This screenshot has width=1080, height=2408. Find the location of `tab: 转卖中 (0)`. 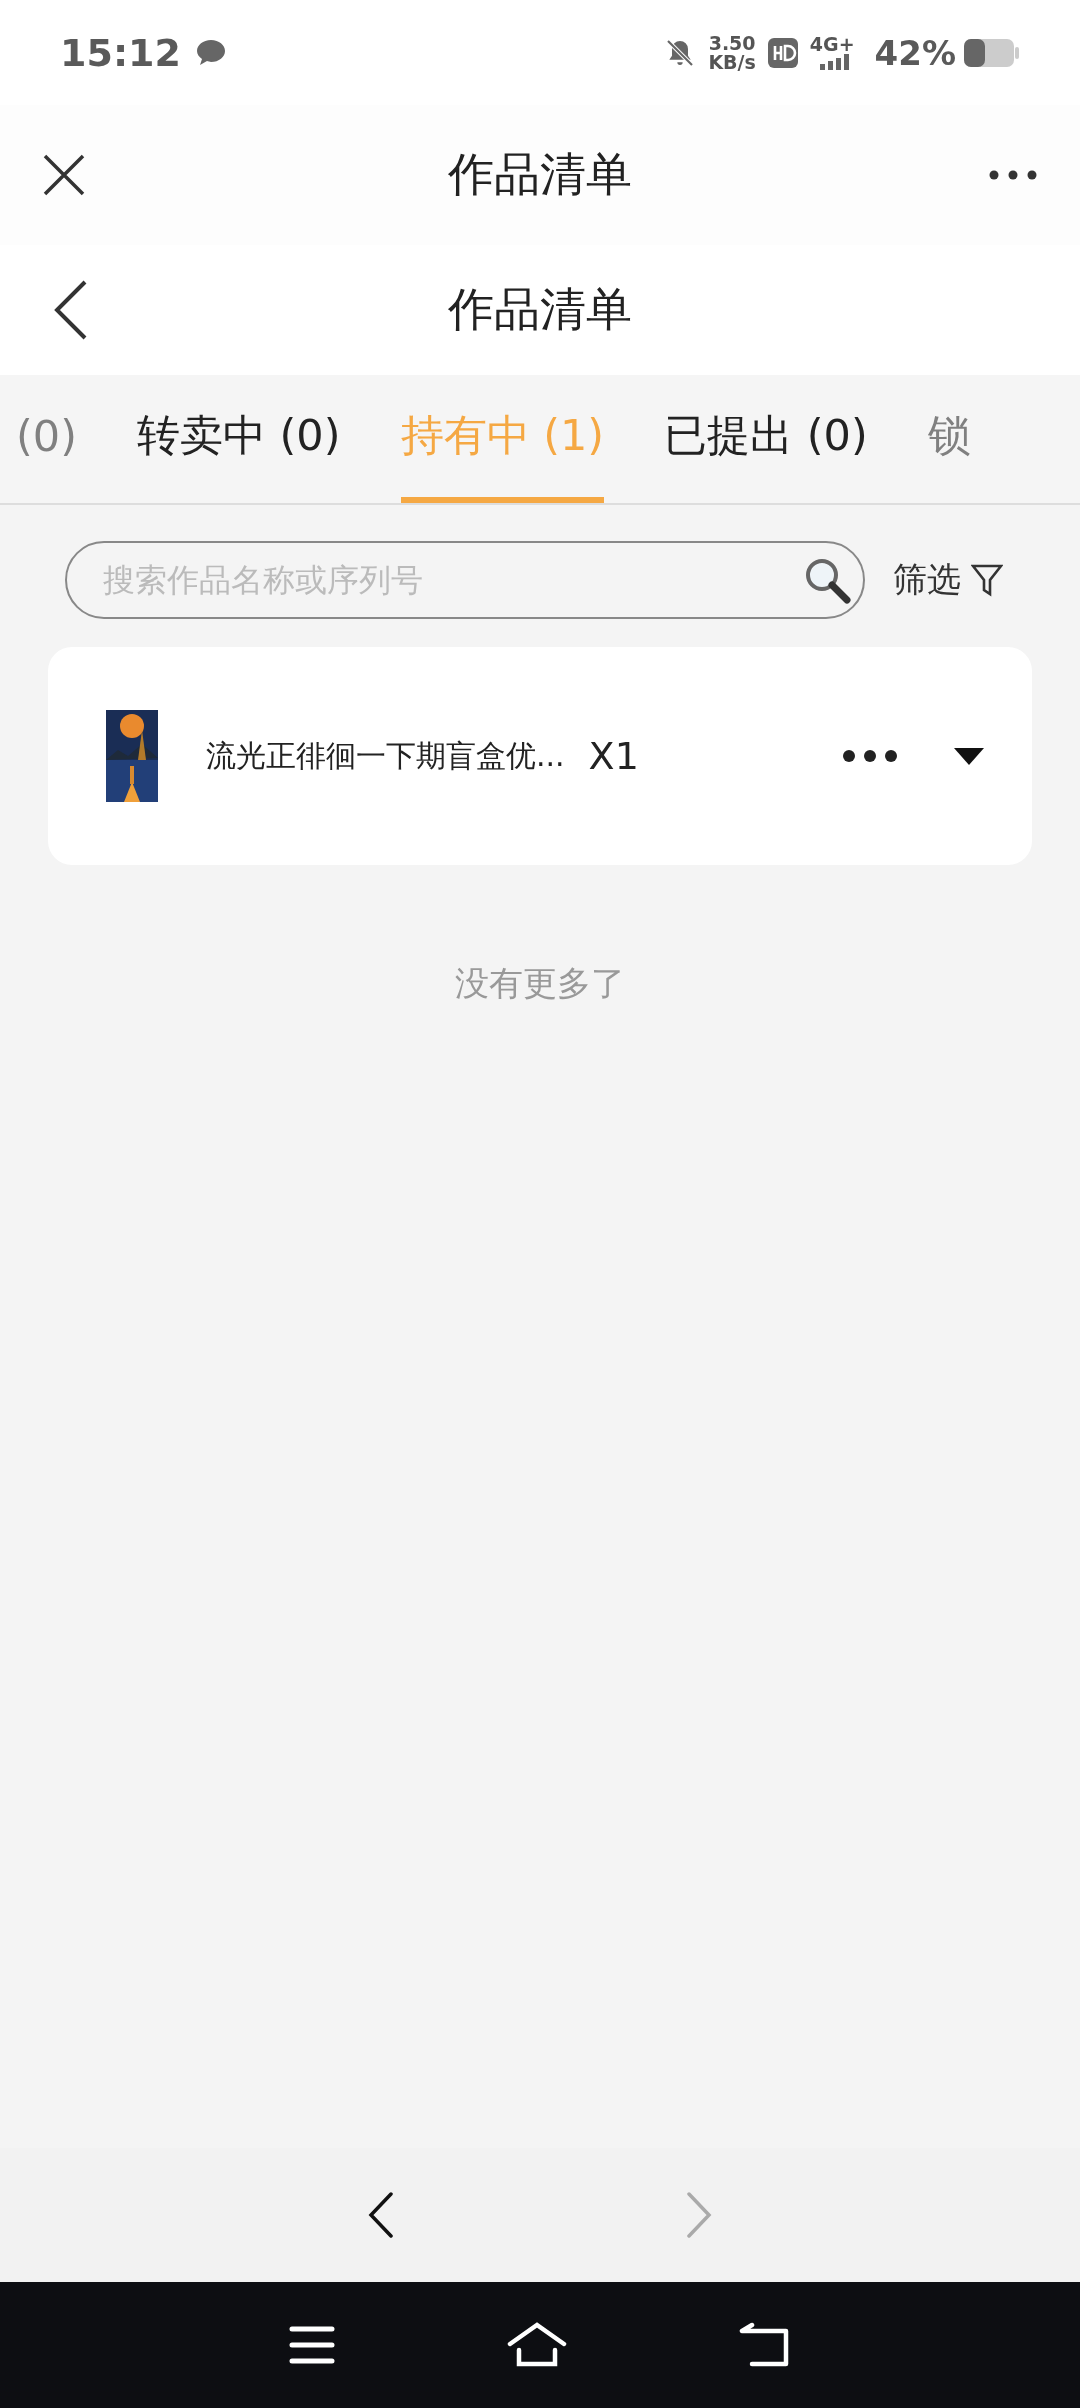

tab: 转卖中 (0) is located at coordinates (238, 439).